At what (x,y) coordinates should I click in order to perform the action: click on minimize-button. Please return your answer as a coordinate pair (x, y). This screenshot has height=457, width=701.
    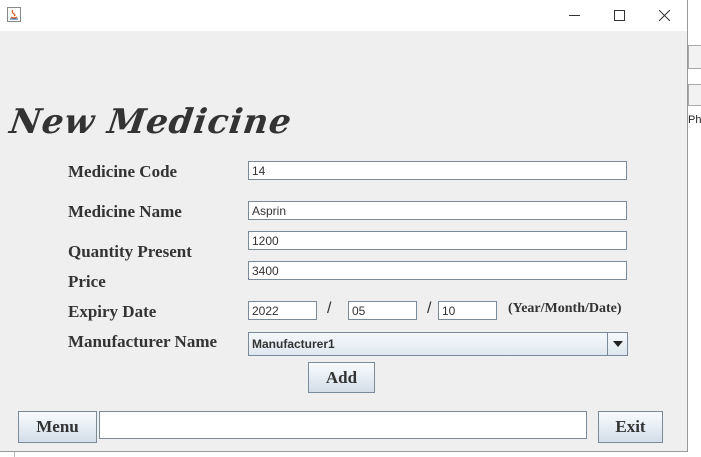
    Looking at the image, I should click on (574, 15).